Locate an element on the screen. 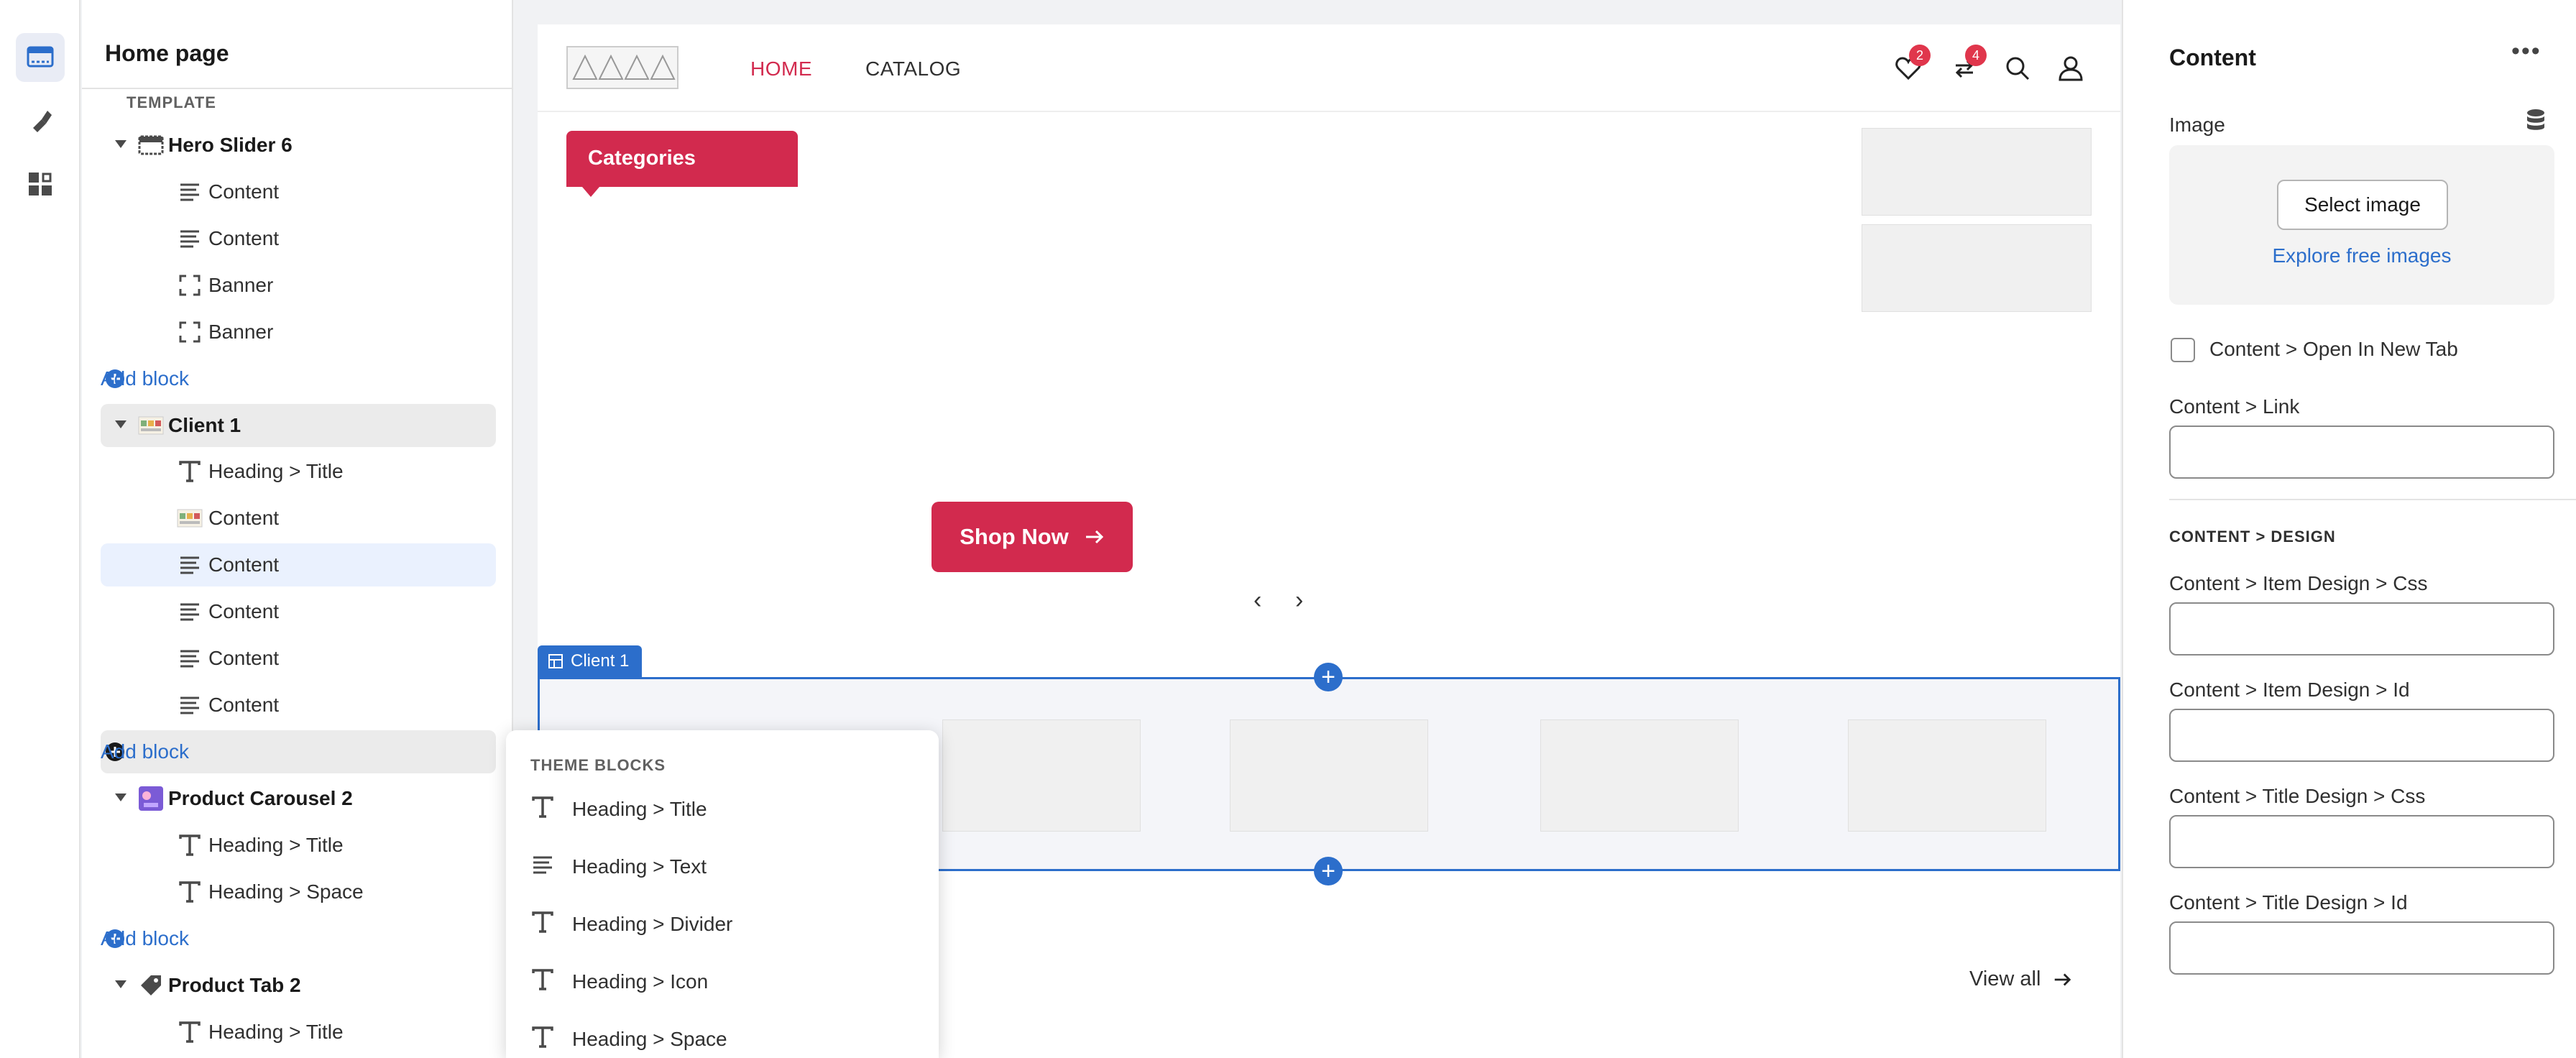  theme-settings-brush-icon is located at coordinates (40, 120).